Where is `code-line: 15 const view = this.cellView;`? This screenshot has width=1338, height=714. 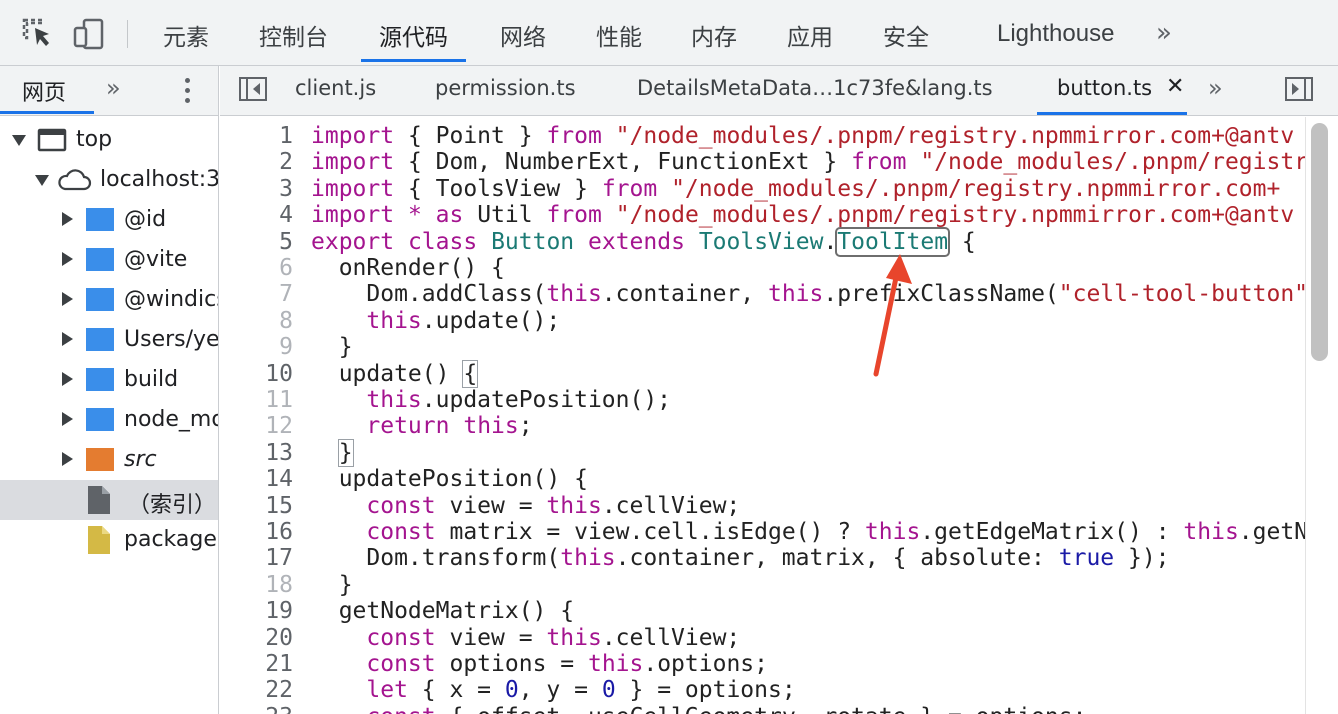
code-line: 15 const view = this.cellView; is located at coordinates (762, 506).